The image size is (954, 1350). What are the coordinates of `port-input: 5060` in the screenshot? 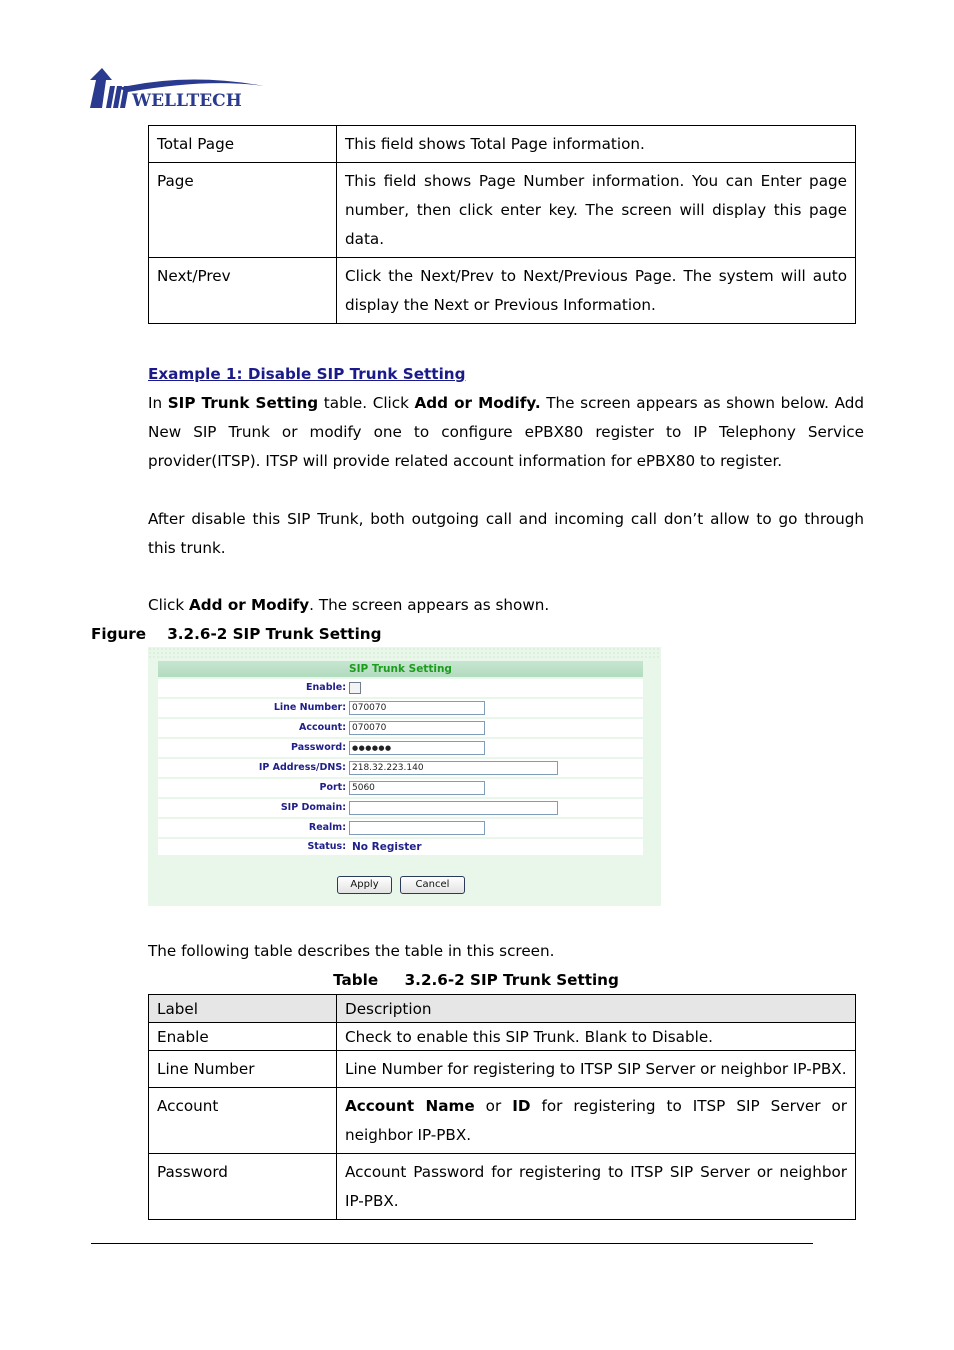 It's located at (417, 788).